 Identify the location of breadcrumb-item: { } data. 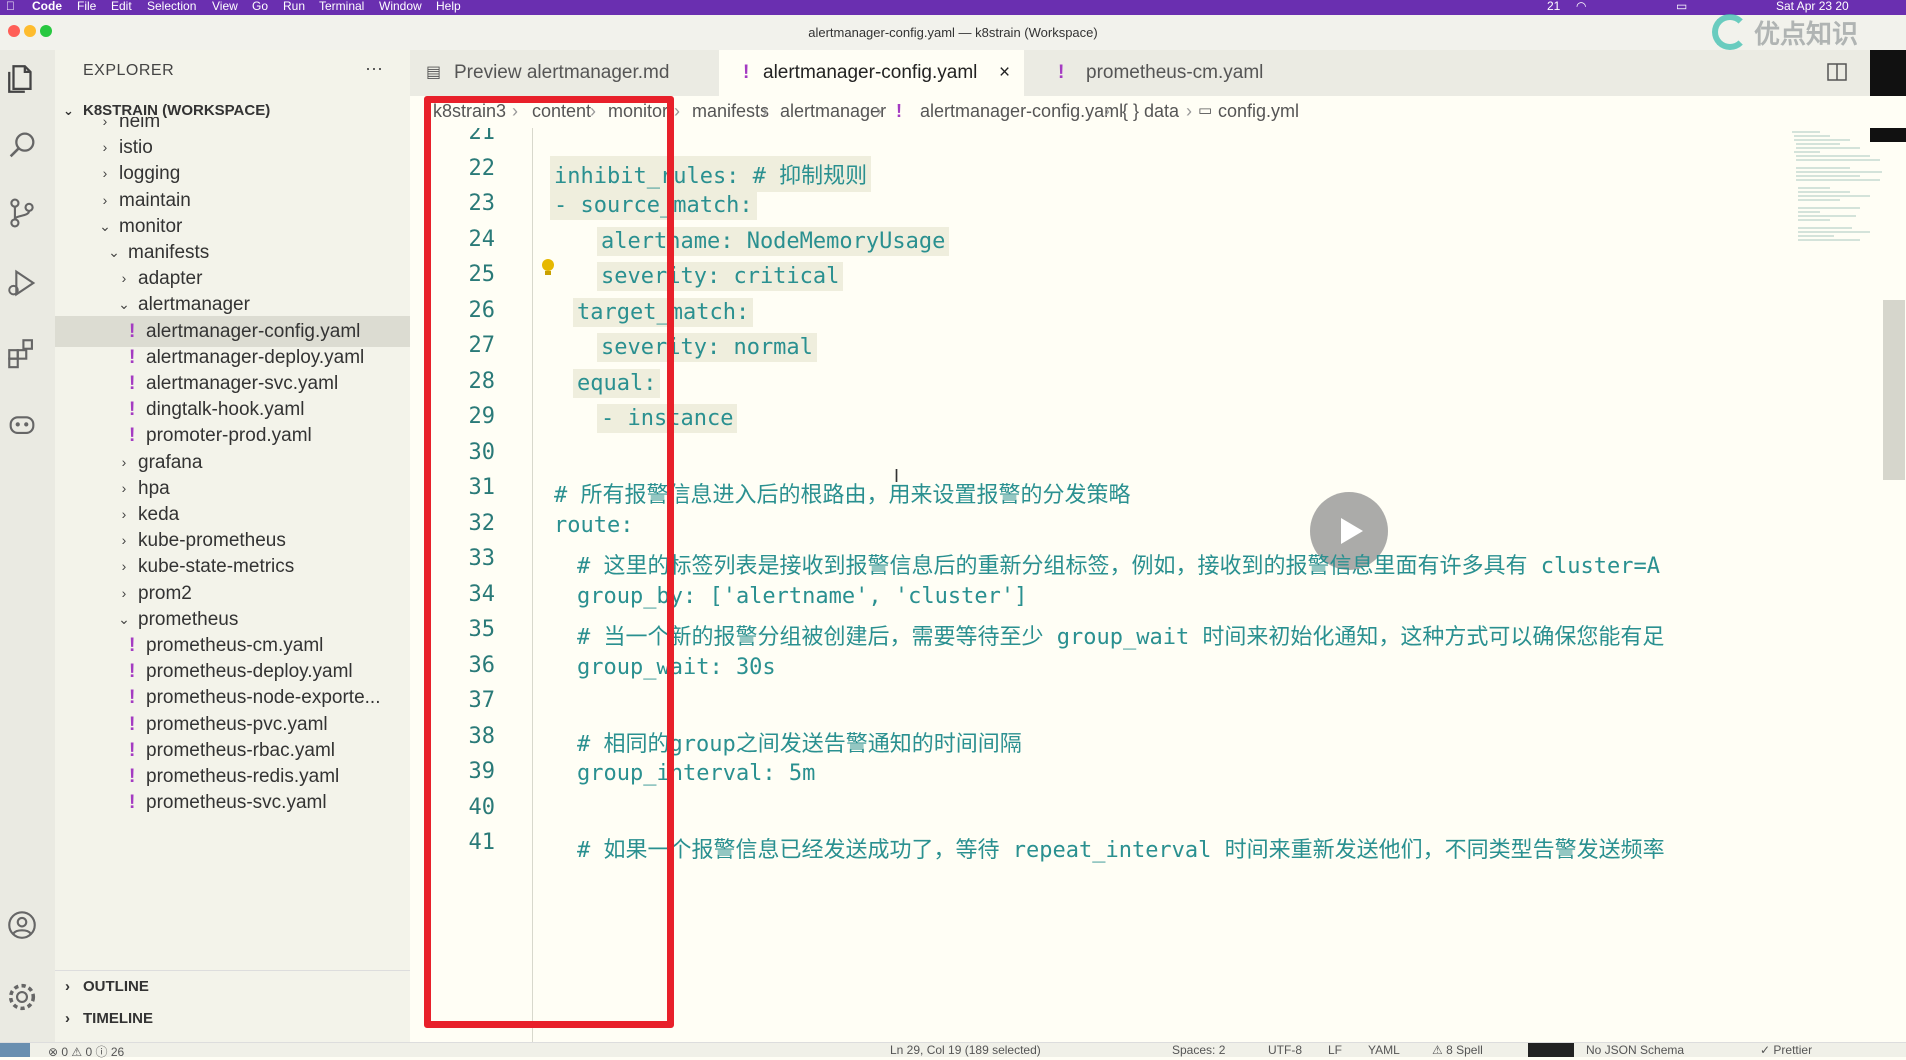
(1150, 111).